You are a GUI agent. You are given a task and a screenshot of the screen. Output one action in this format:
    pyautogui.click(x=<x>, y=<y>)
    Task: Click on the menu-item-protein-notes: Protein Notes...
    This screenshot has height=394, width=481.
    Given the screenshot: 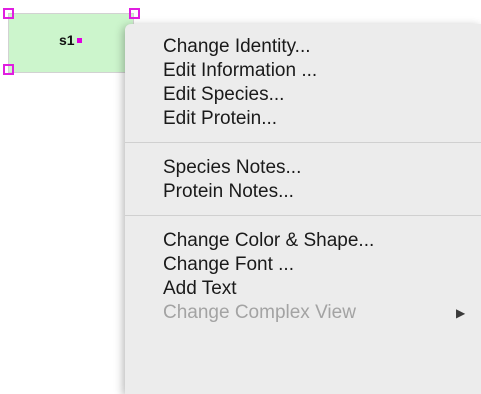 What is the action you would take?
    pyautogui.click(x=303, y=192)
    